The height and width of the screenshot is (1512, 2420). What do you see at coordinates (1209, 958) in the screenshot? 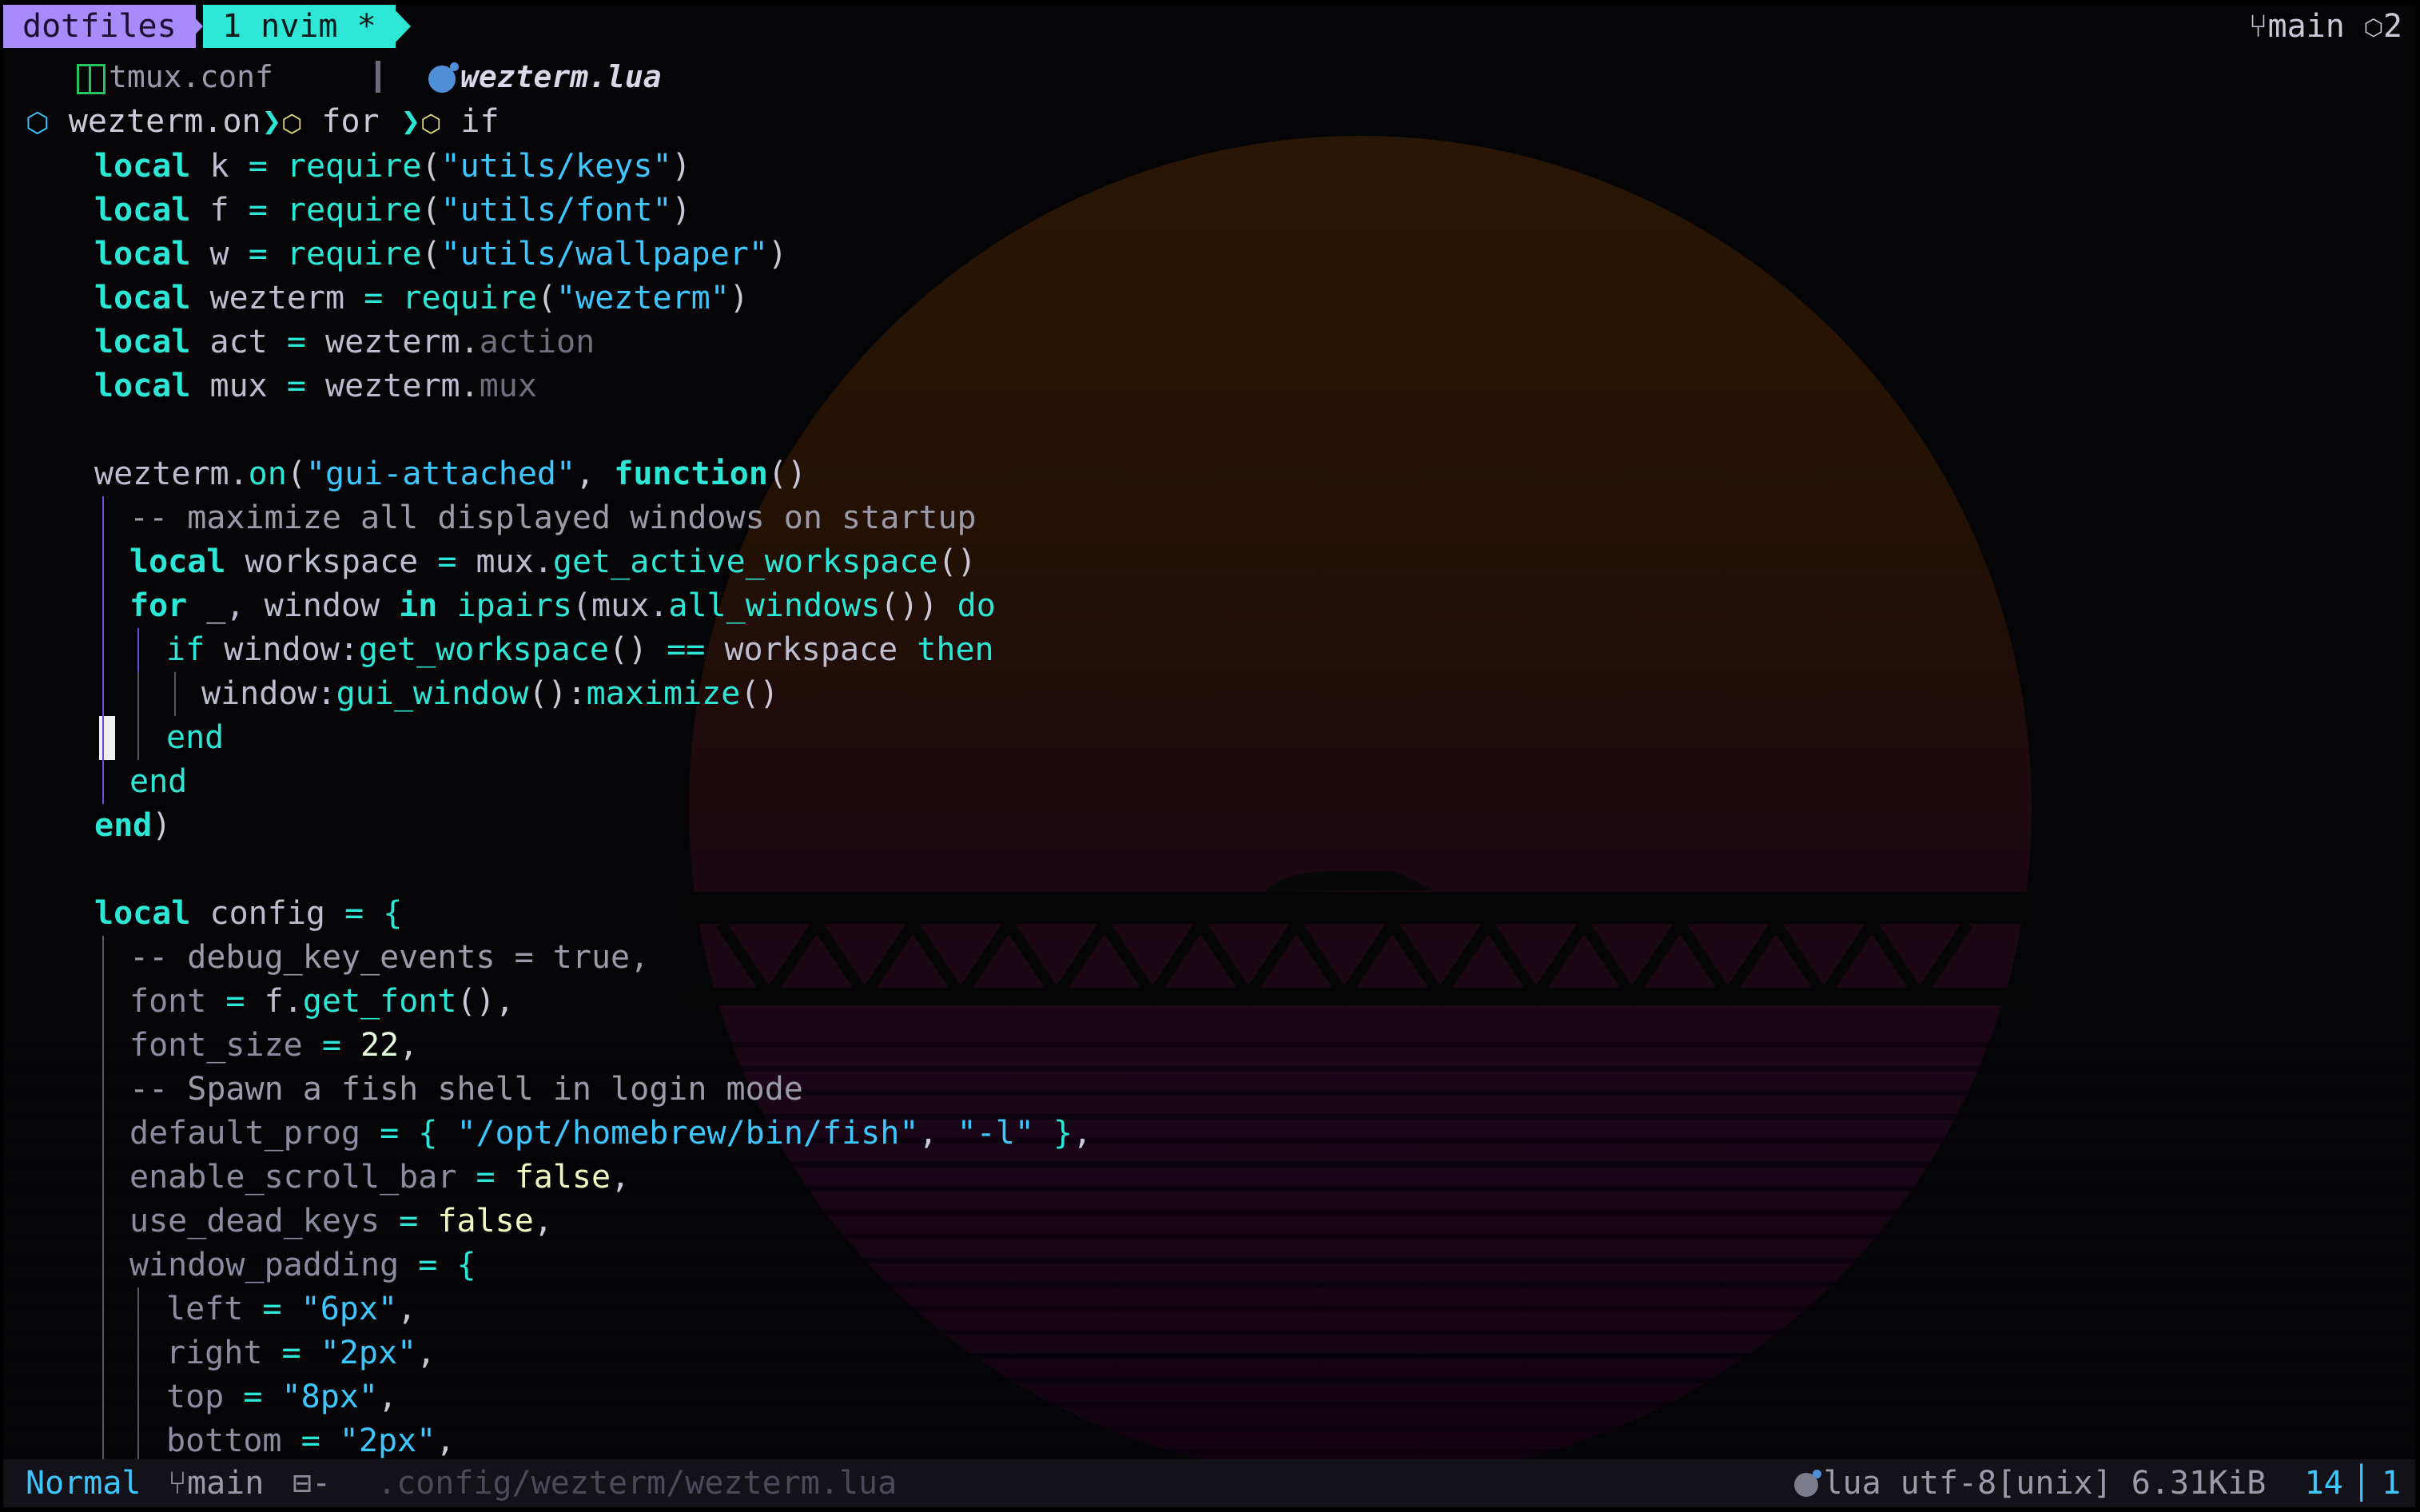
I see `code-line: -- debug_key_events = true,` at bounding box center [1209, 958].